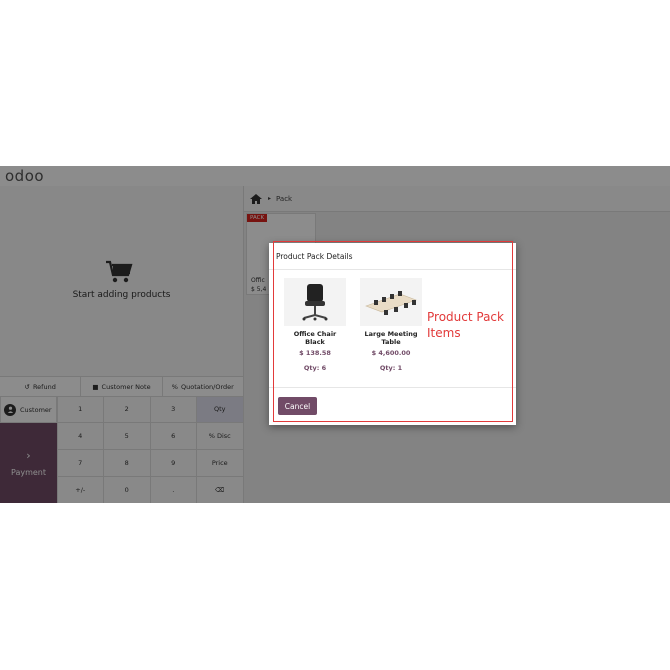  What do you see at coordinates (391, 353) in the screenshot?
I see `pack-item-price: $ 4,600.00` at bounding box center [391, 353].